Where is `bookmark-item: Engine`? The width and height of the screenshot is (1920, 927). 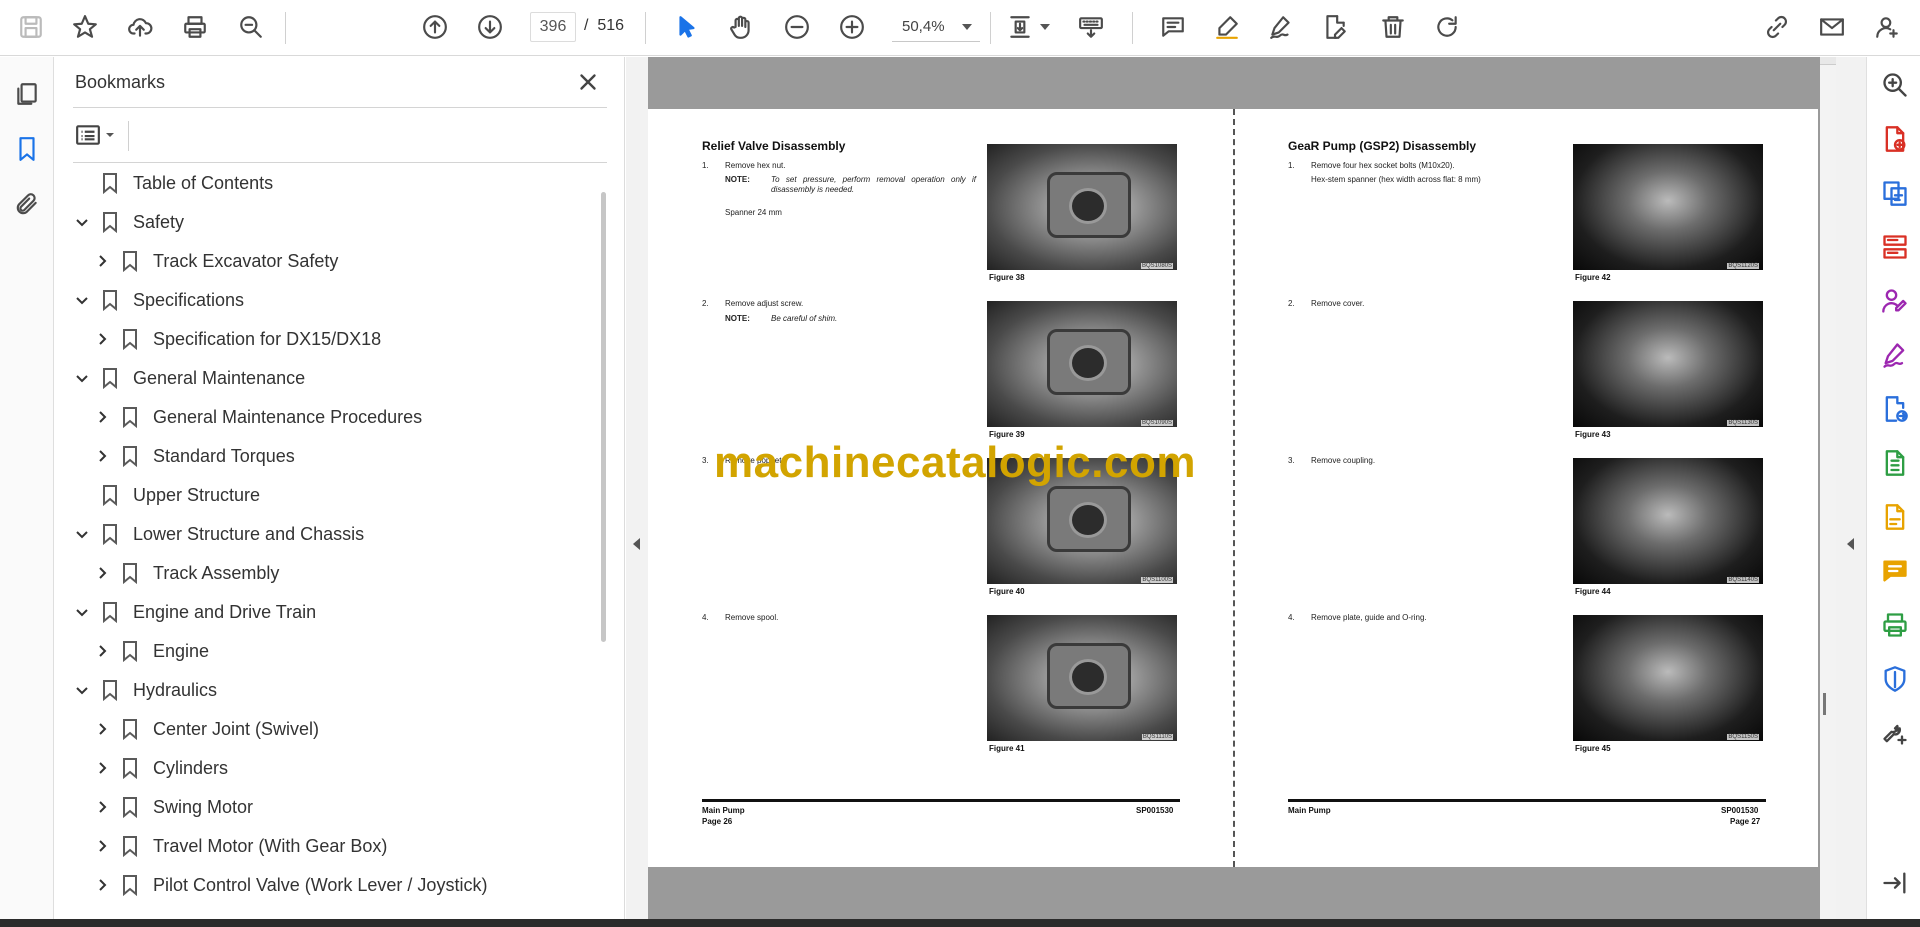 bookmark-item: Engine is located at coordinates (152, 651).